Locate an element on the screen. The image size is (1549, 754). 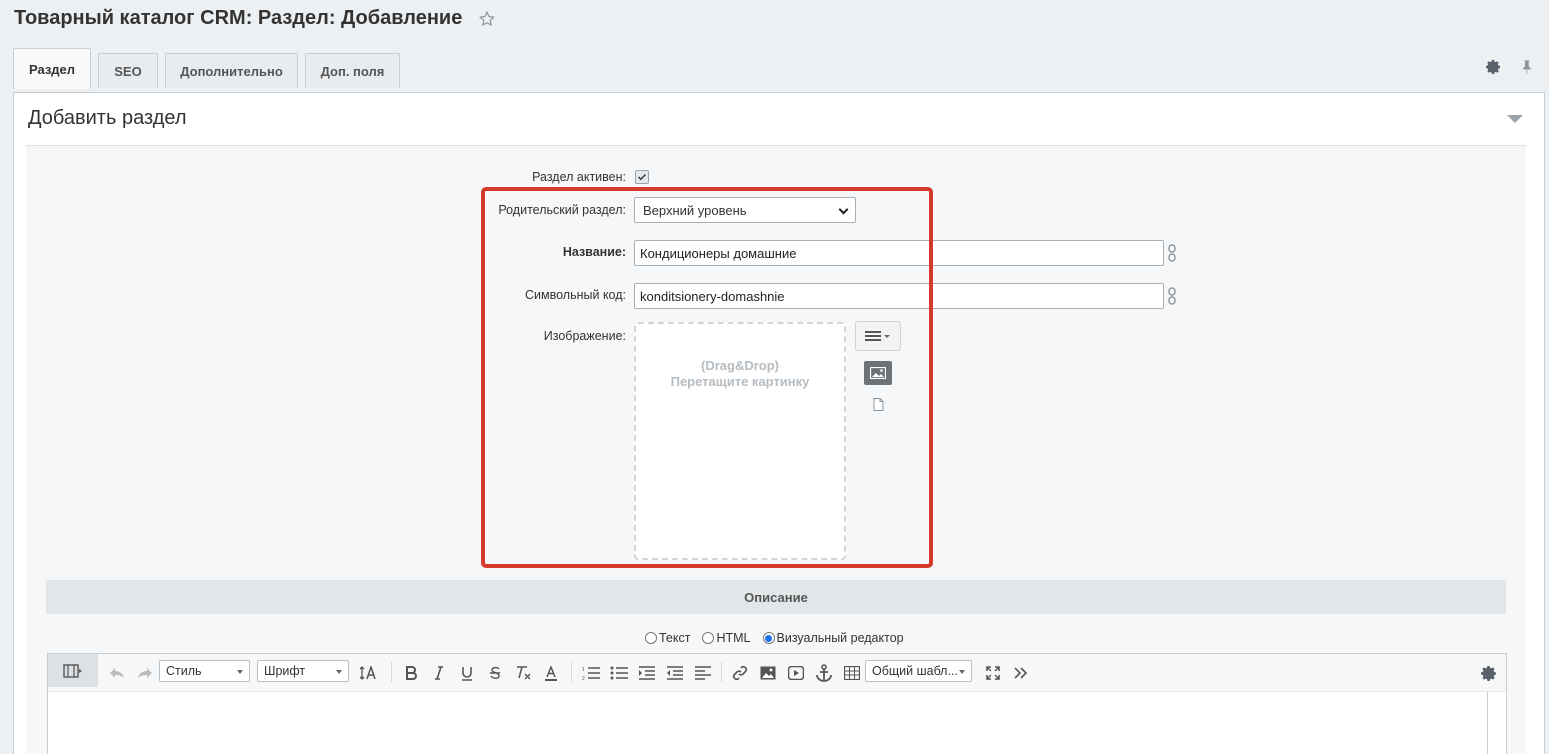
redo-icon is located at coordinates (145, 673).